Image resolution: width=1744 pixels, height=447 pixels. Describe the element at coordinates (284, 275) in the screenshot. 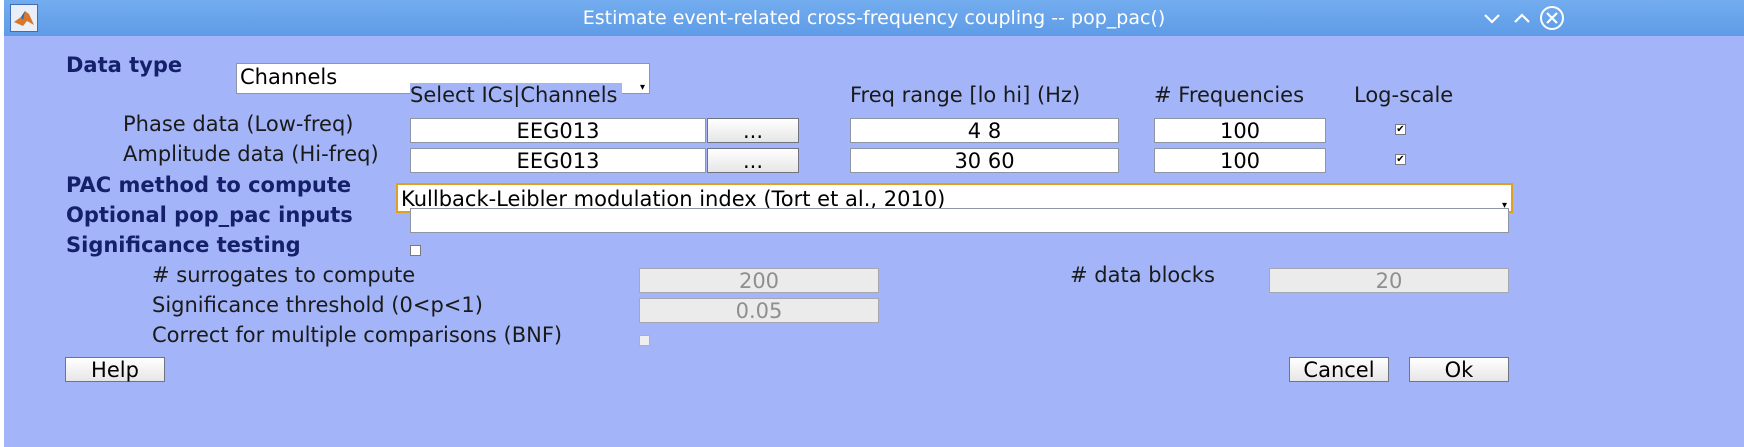

I see `surrogates-label: # surrogates to compute` at that location.